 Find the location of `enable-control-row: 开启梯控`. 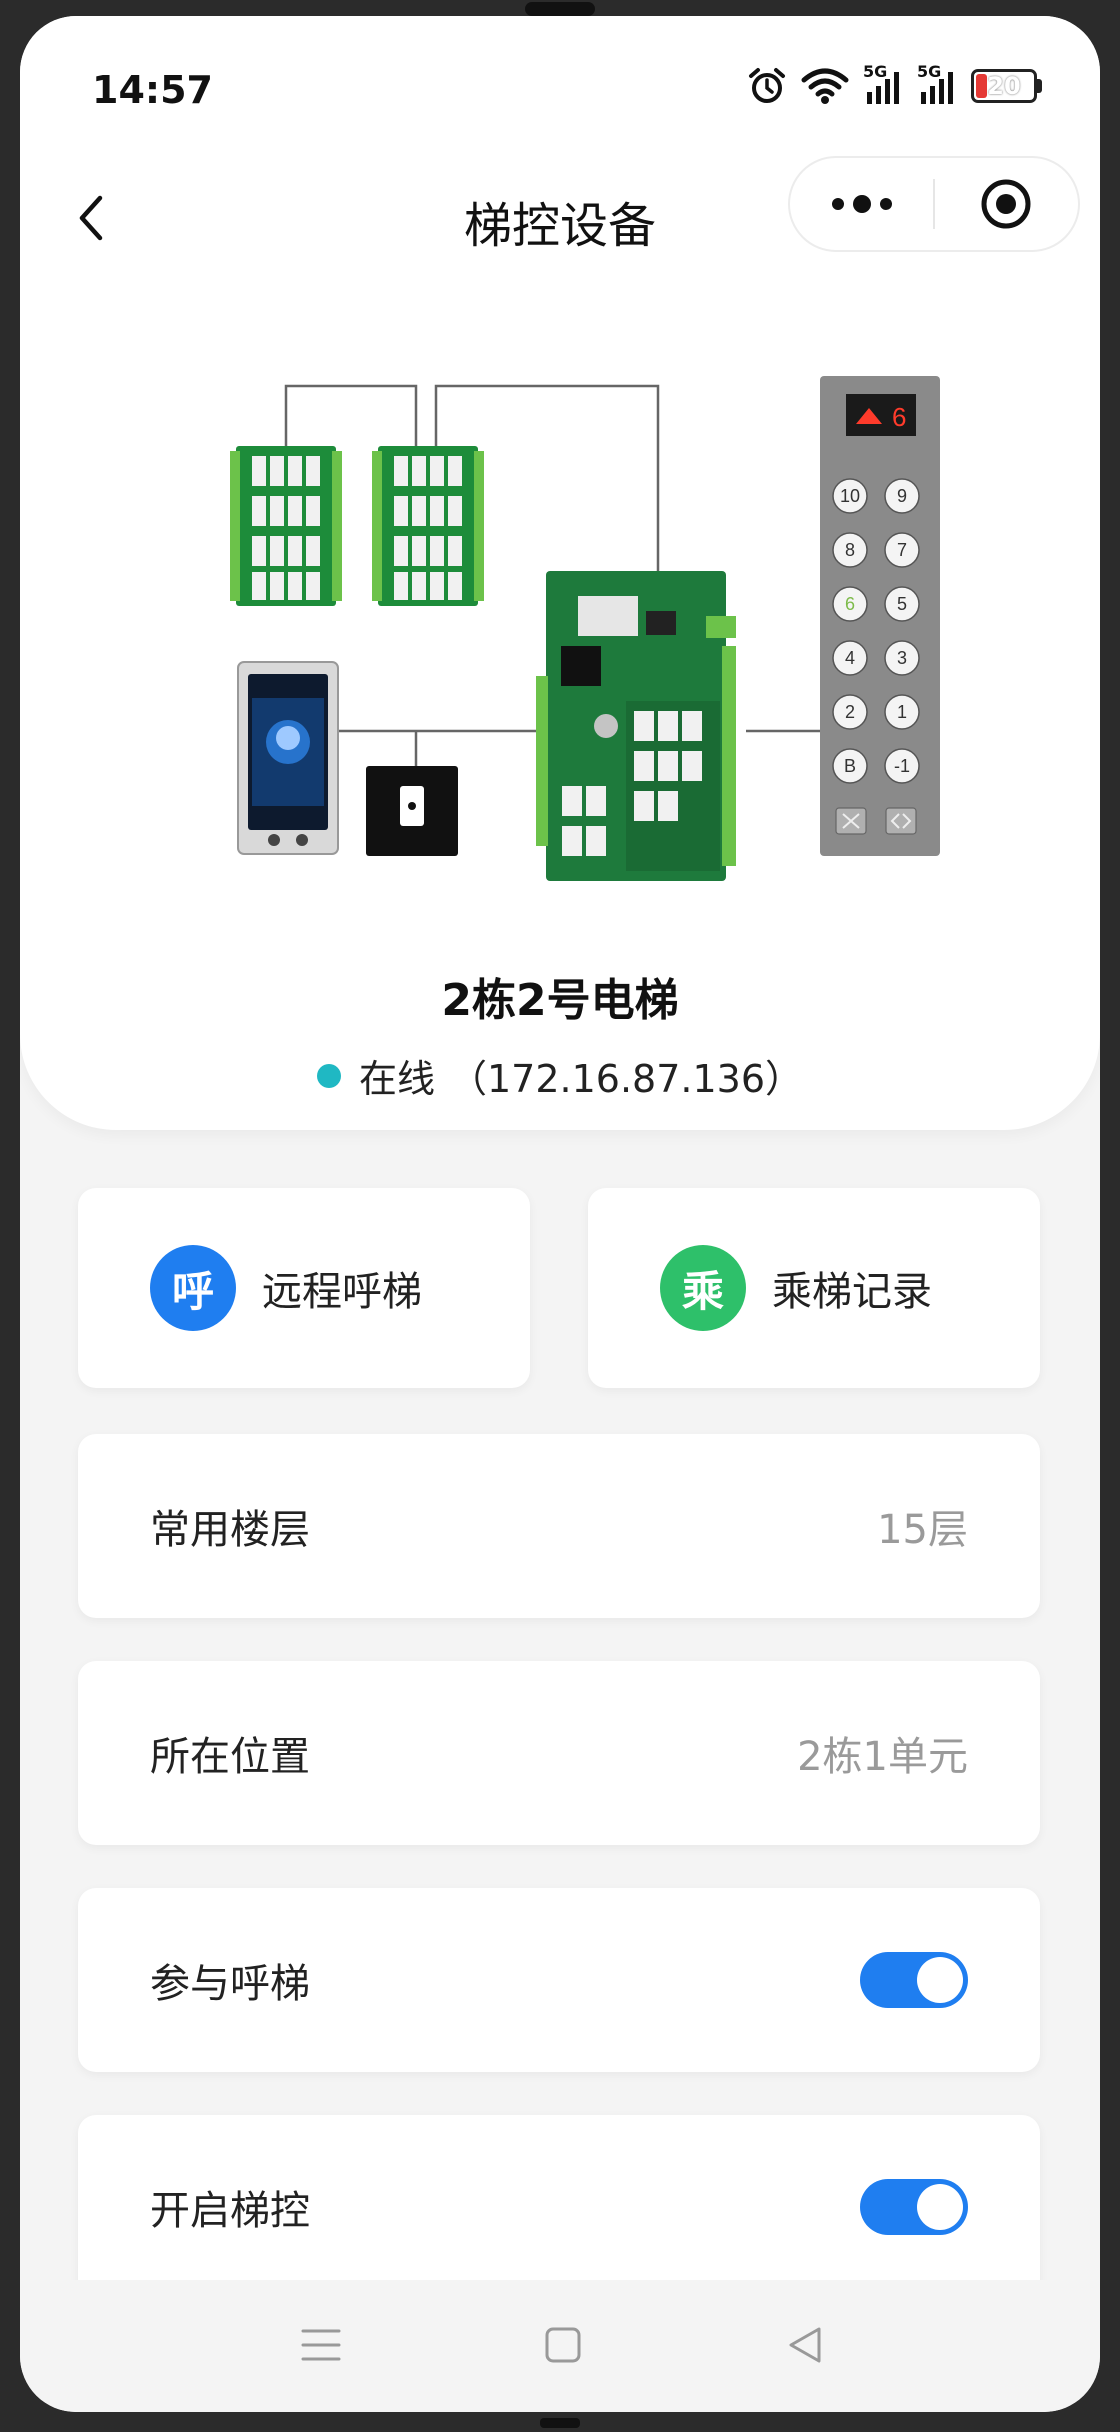

enable-control-row: 开启梯控 is located at coordinates (559, 2207).